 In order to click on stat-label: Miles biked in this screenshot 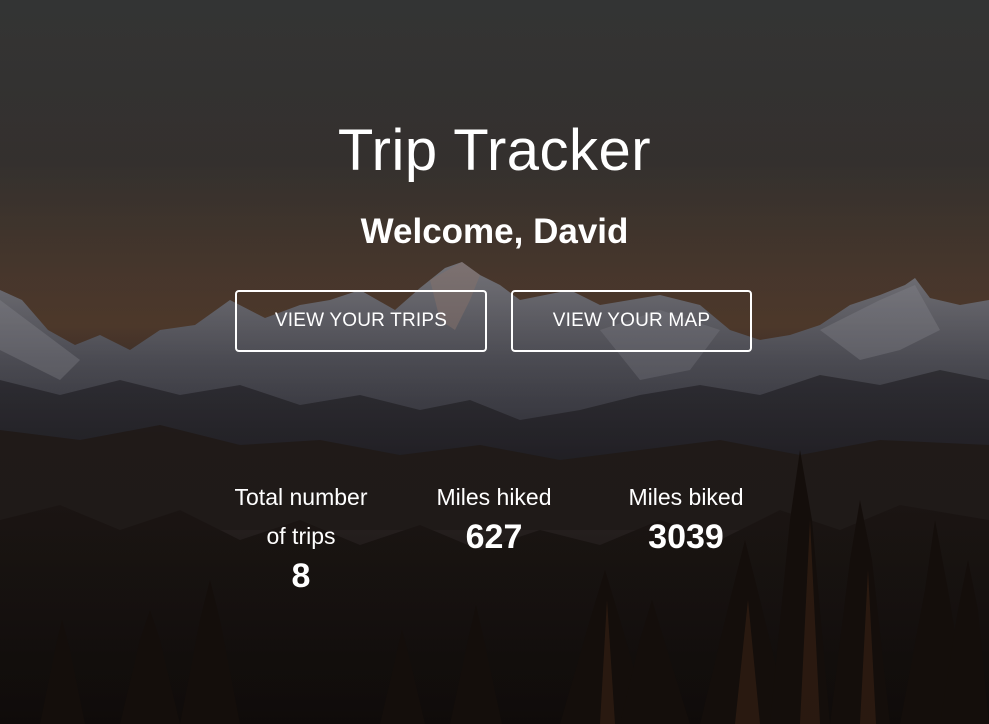, I will do `click(686, 497)`.